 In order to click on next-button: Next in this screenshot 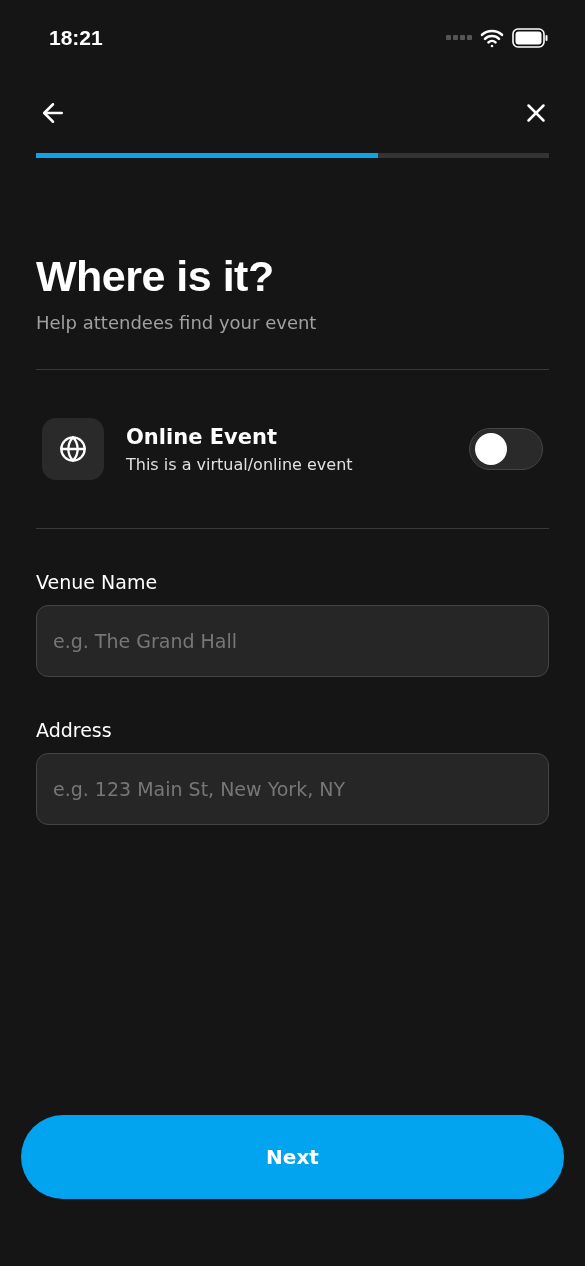, I will do `click(292, 1157)`.